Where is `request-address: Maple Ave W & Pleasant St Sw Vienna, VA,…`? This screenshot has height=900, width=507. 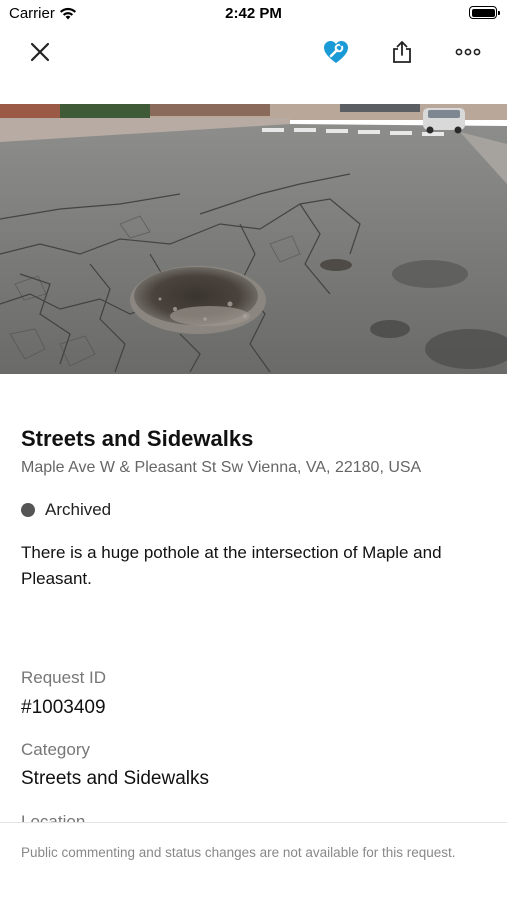
request-address: Maple Ave W & Pleasant St Sw Vienna, VA,… is located at coordinates (221, 468).